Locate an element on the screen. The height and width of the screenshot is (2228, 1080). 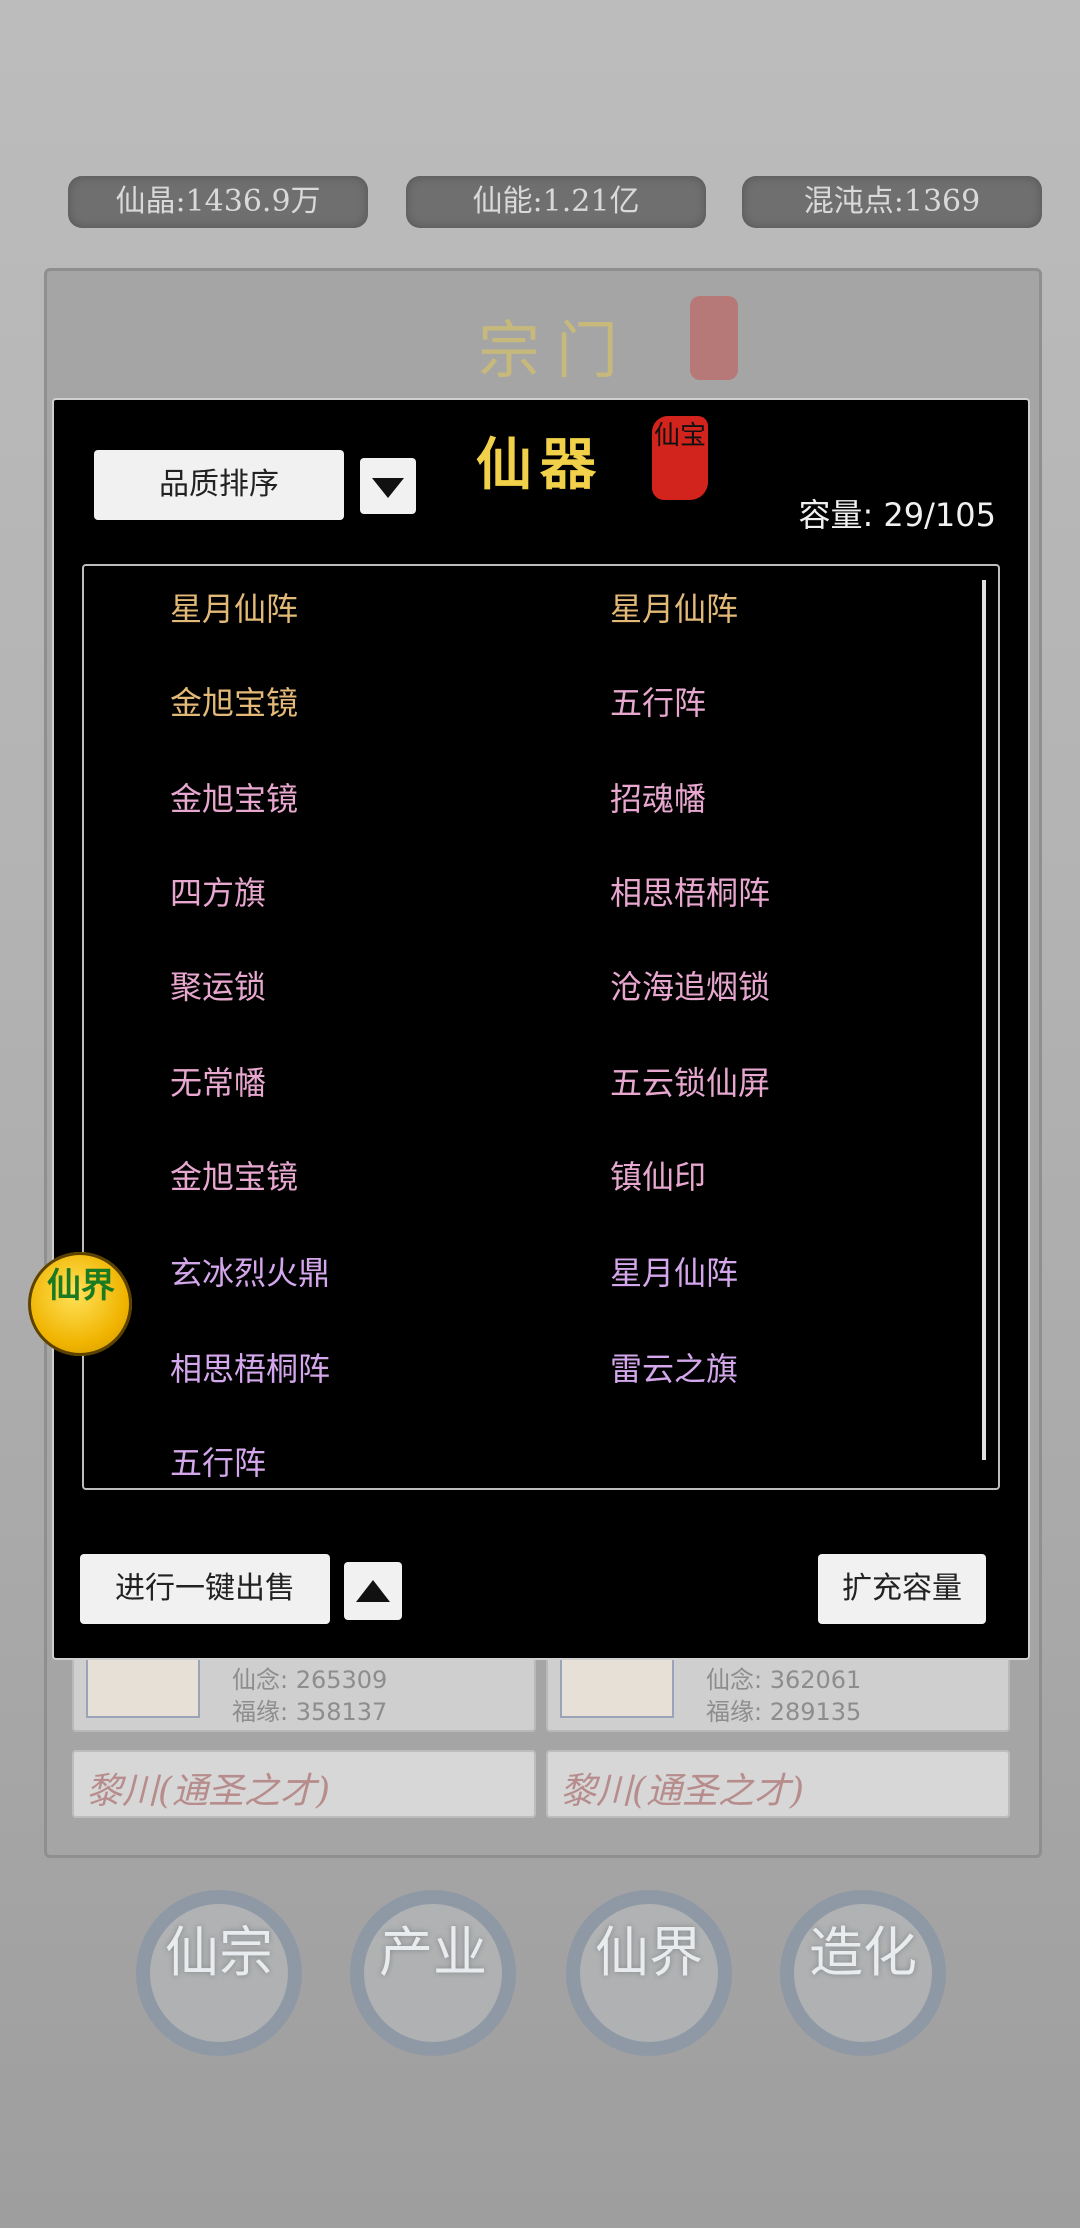
item-name: 镇仙印 is located at coordinates (658, 1177).